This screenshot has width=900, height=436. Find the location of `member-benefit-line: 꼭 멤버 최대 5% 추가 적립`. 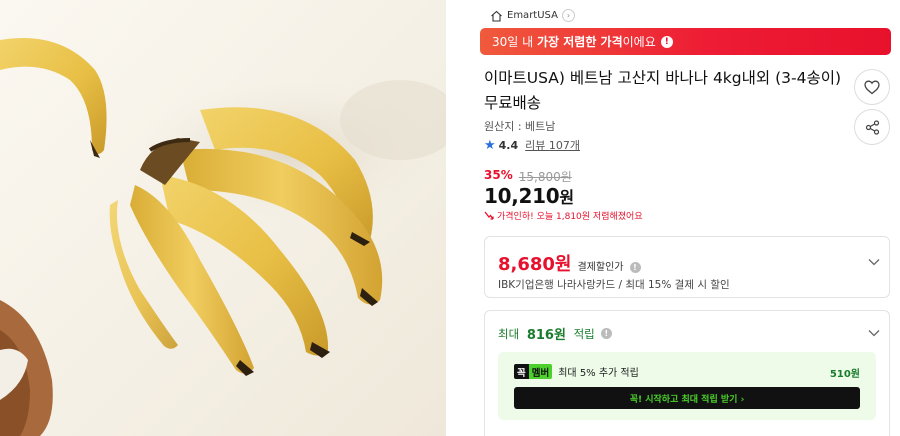

member-benefit-line: 꼭 멤버 최대 5% 추가 적립 is located at coordinates (576, 371).